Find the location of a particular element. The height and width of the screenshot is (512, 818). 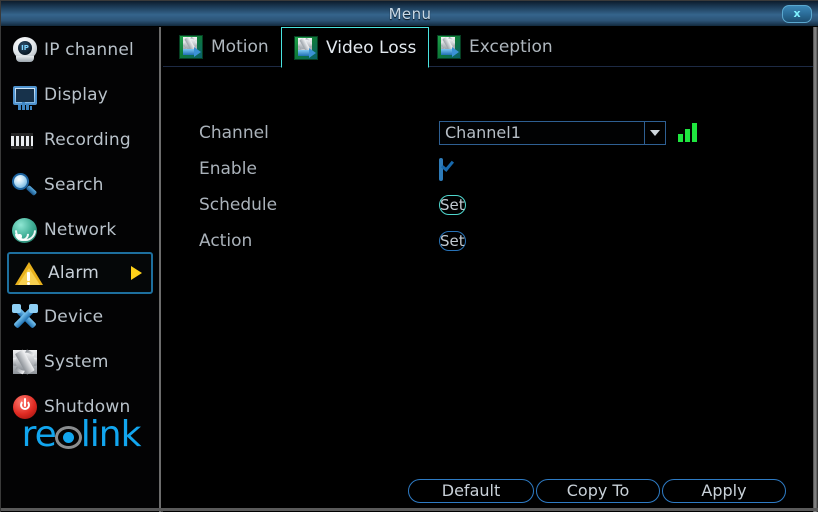

search-icon is located at coordinates (25, 185).